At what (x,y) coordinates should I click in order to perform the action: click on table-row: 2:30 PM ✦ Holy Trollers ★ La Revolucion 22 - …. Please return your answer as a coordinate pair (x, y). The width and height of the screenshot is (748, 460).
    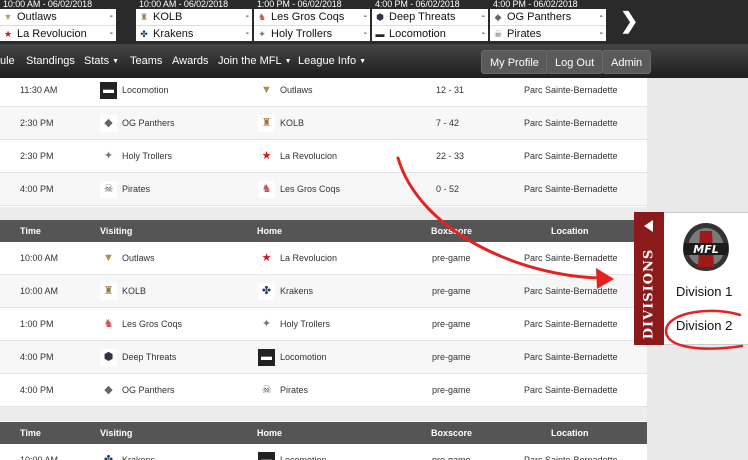
    Looking at the image, I should click on (323, 156).